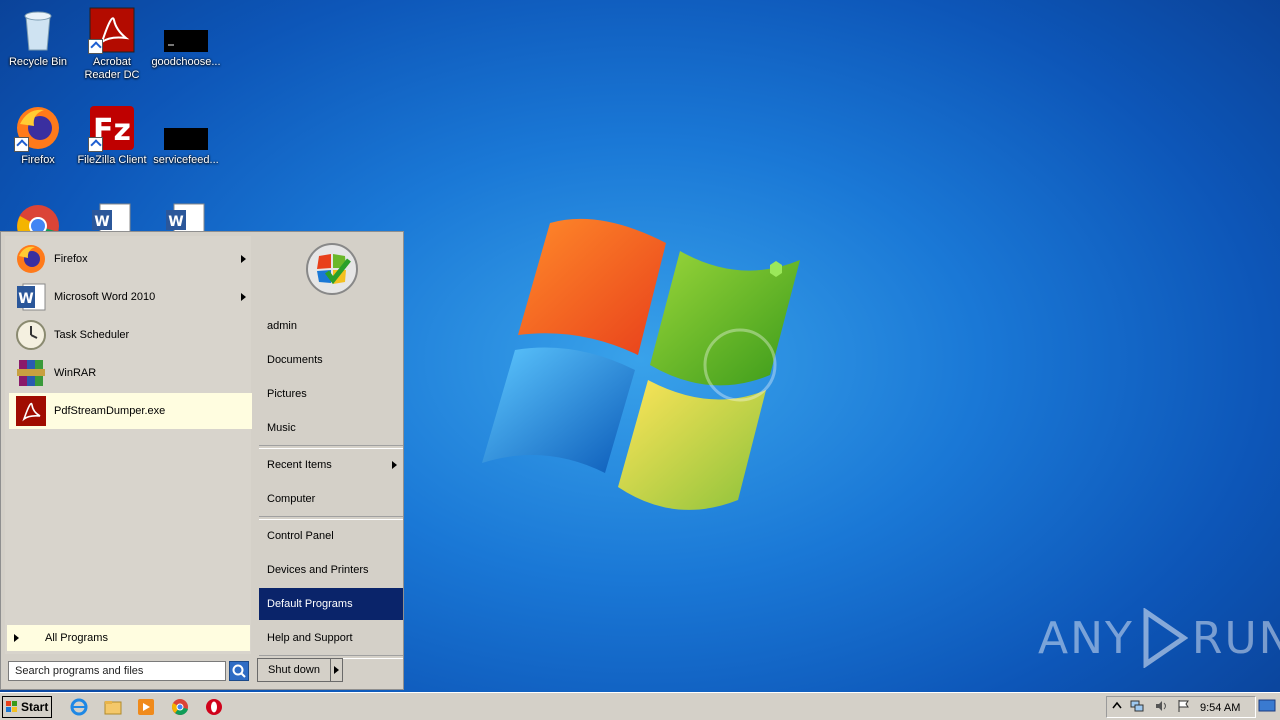  Describe the element at coordinates (79, 707) in the screenshot. I see `internet-explorer-icon` at that location.